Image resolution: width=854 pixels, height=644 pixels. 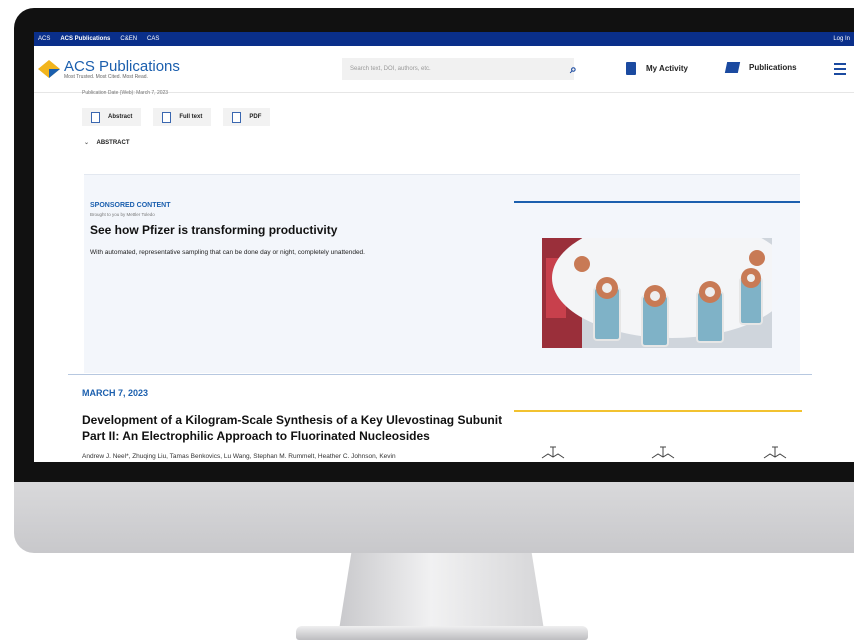 What do you see at coordinates (237, 117) in the screenshot?
I see `pdf-icon` at bounding box center [237, 117].